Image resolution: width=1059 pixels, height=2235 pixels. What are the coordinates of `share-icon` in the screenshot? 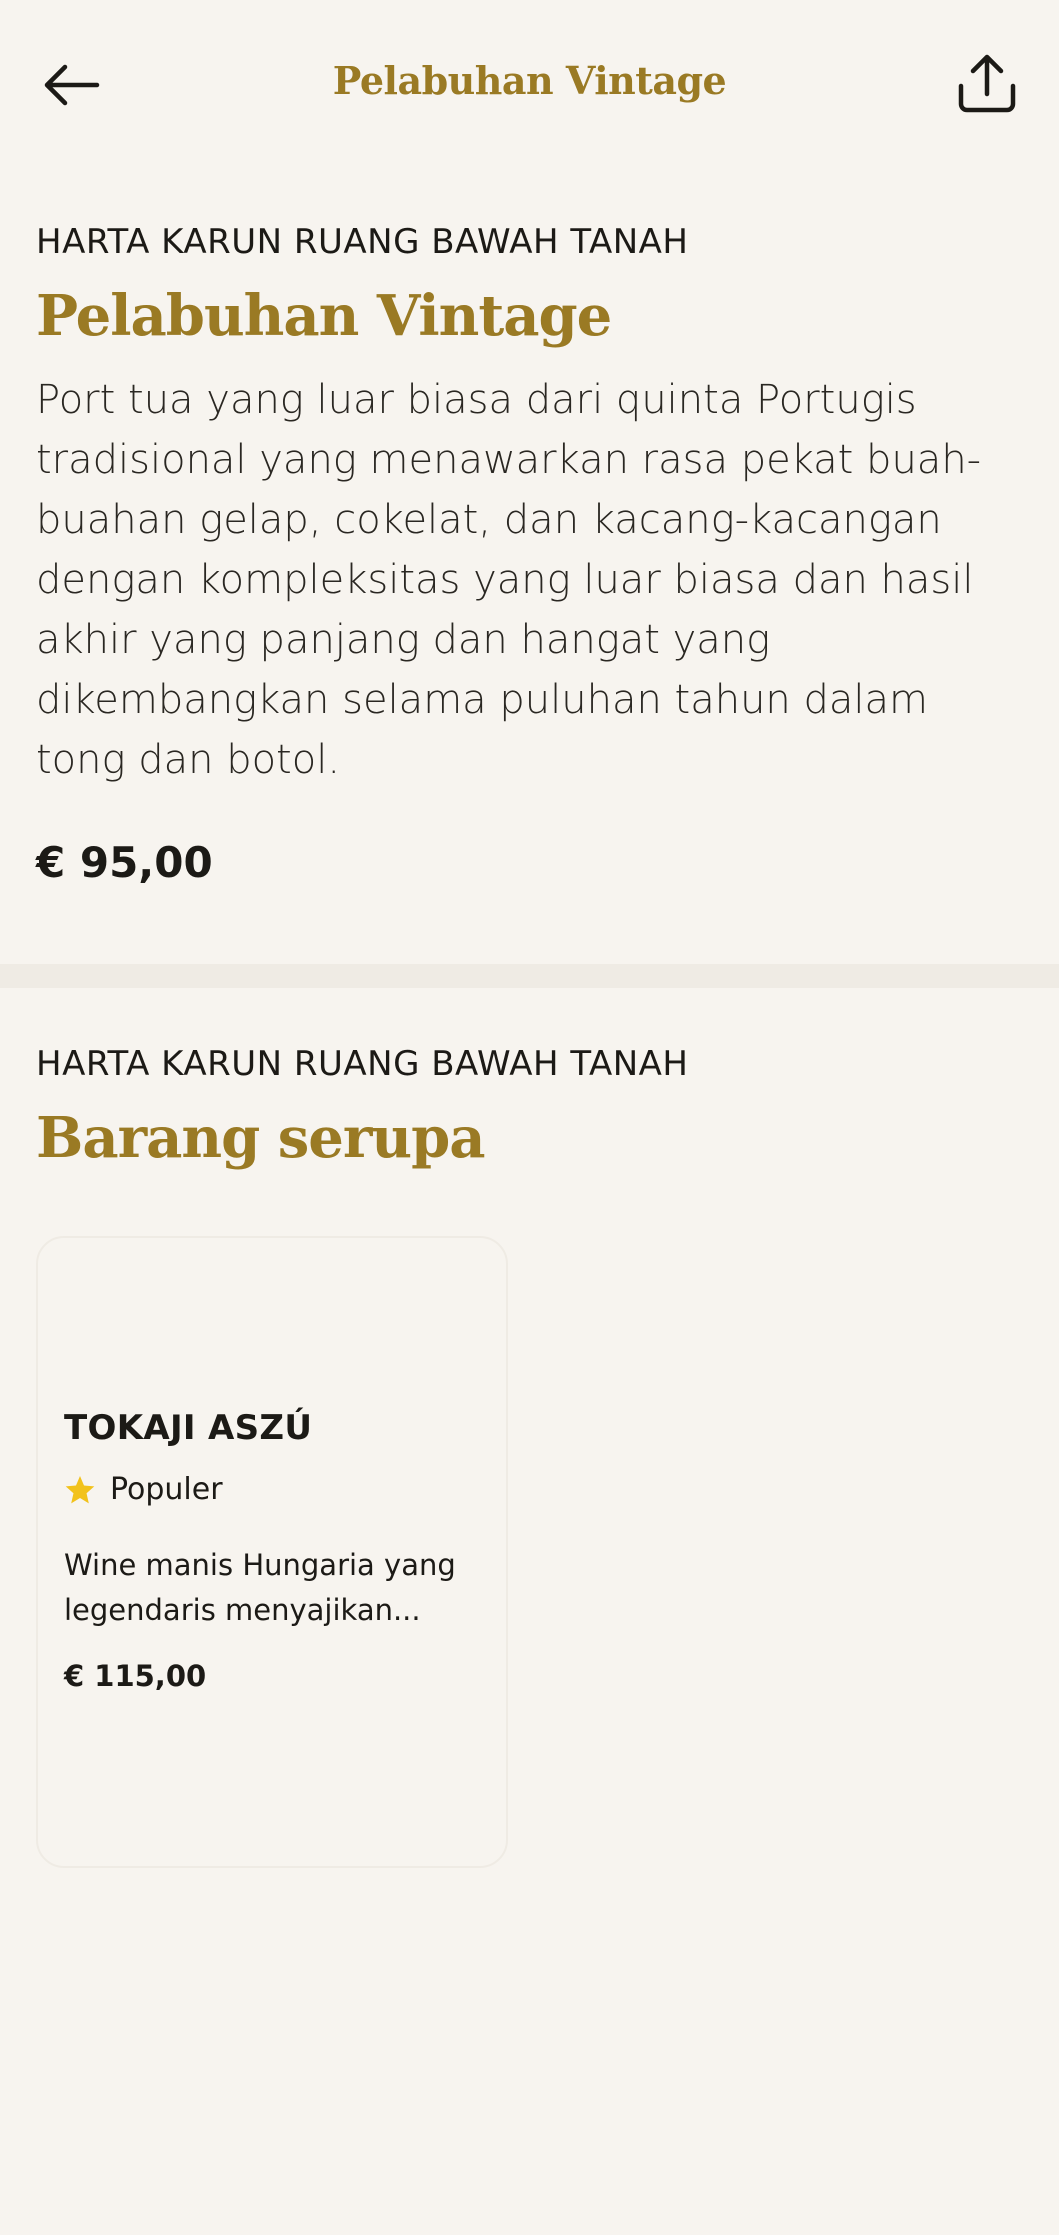 It's located at (987, 83).